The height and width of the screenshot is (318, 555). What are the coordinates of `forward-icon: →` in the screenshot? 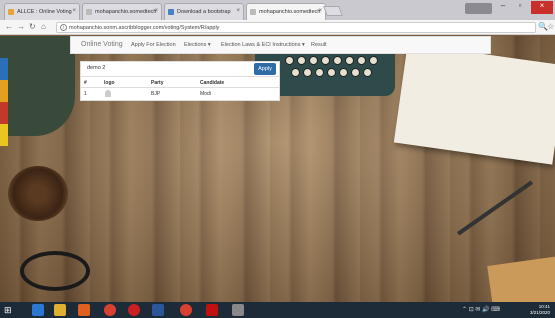 It's located at (21, 26).